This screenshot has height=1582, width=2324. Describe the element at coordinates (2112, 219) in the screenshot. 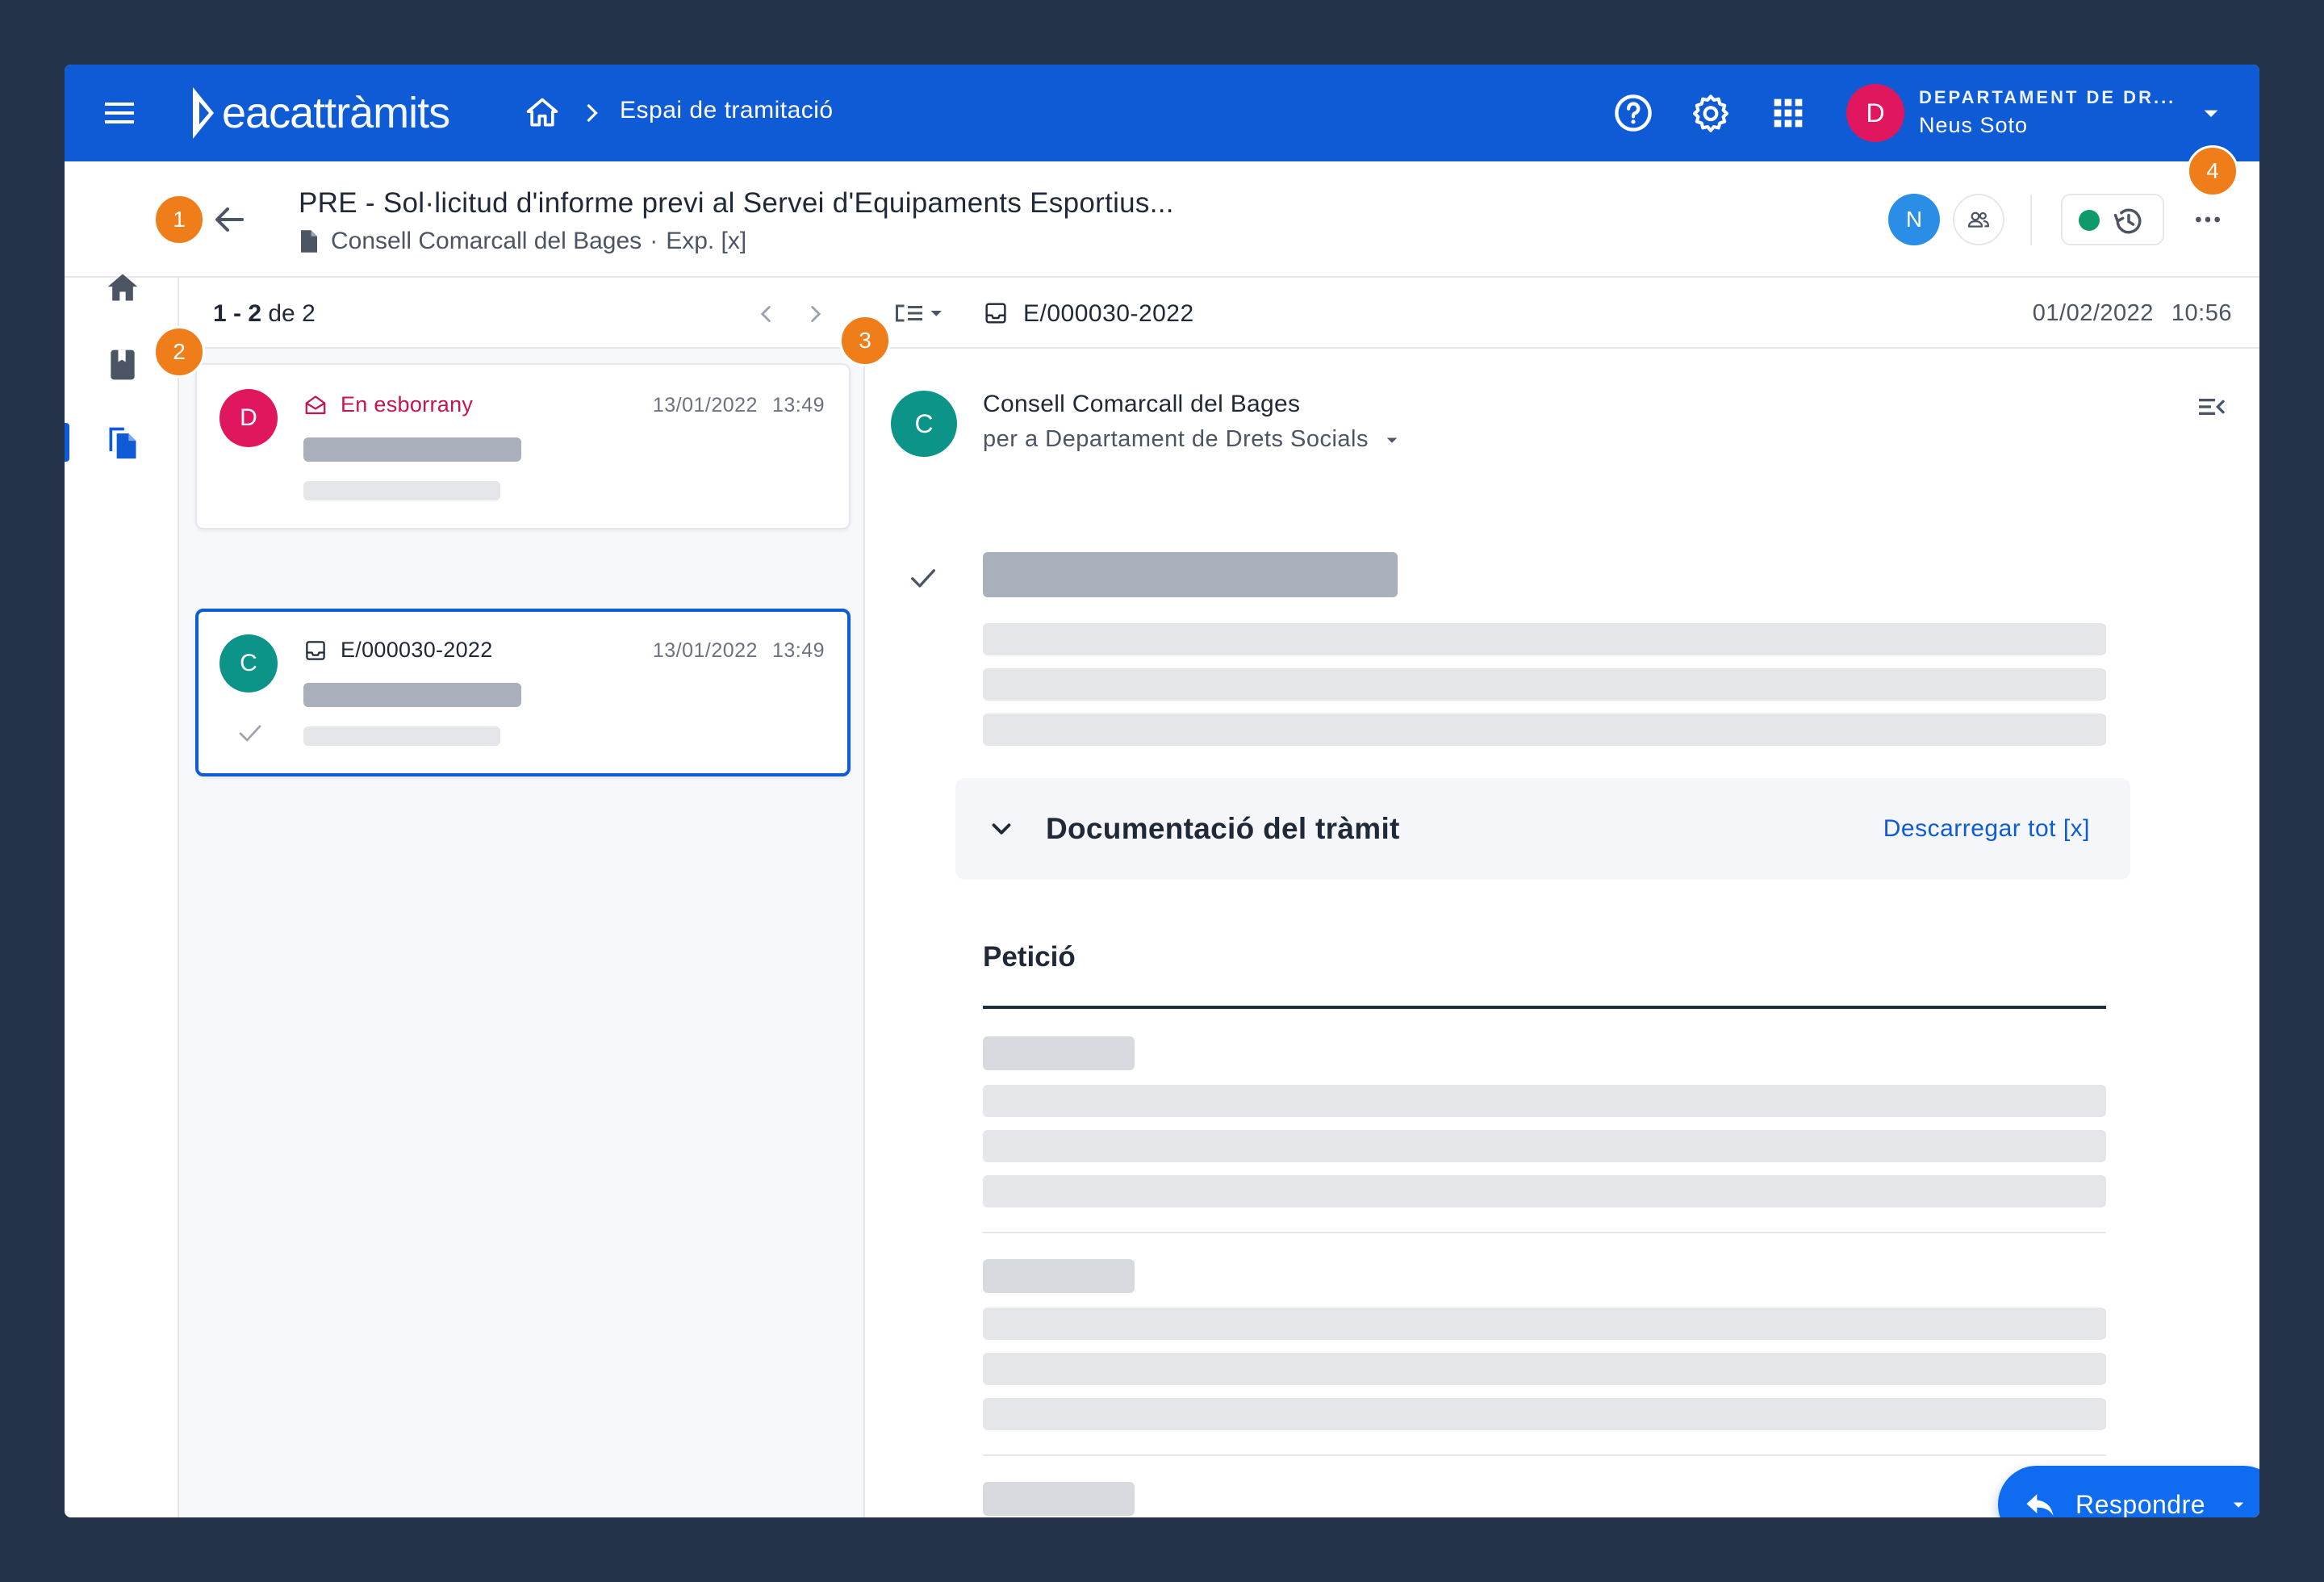

I see `status-history-button` at that location.